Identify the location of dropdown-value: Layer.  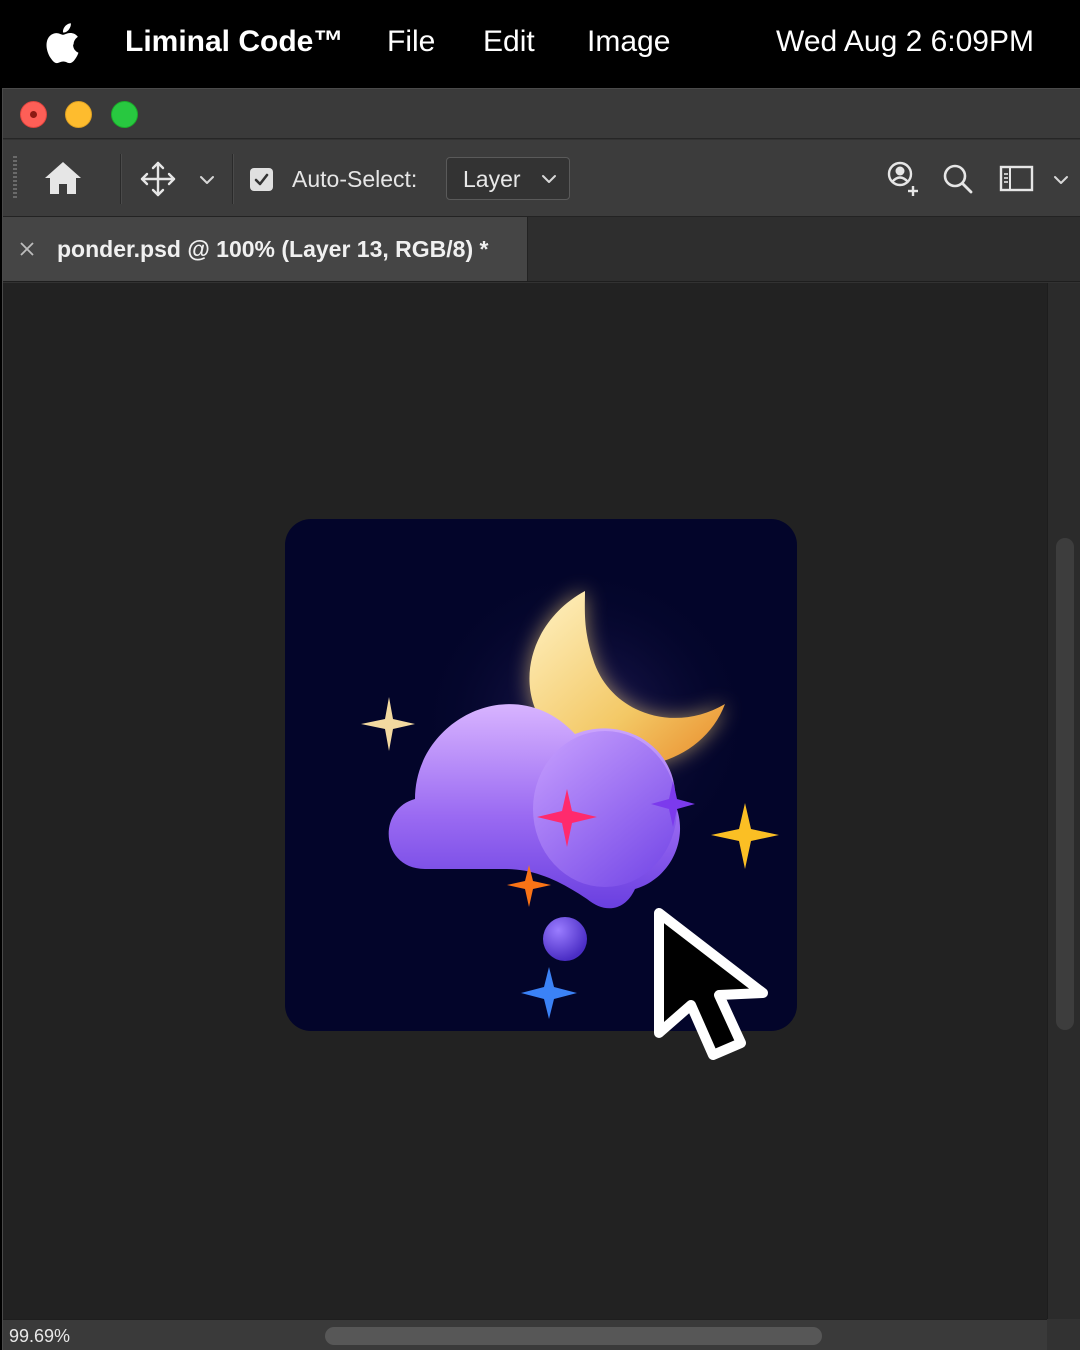
(492, 179).